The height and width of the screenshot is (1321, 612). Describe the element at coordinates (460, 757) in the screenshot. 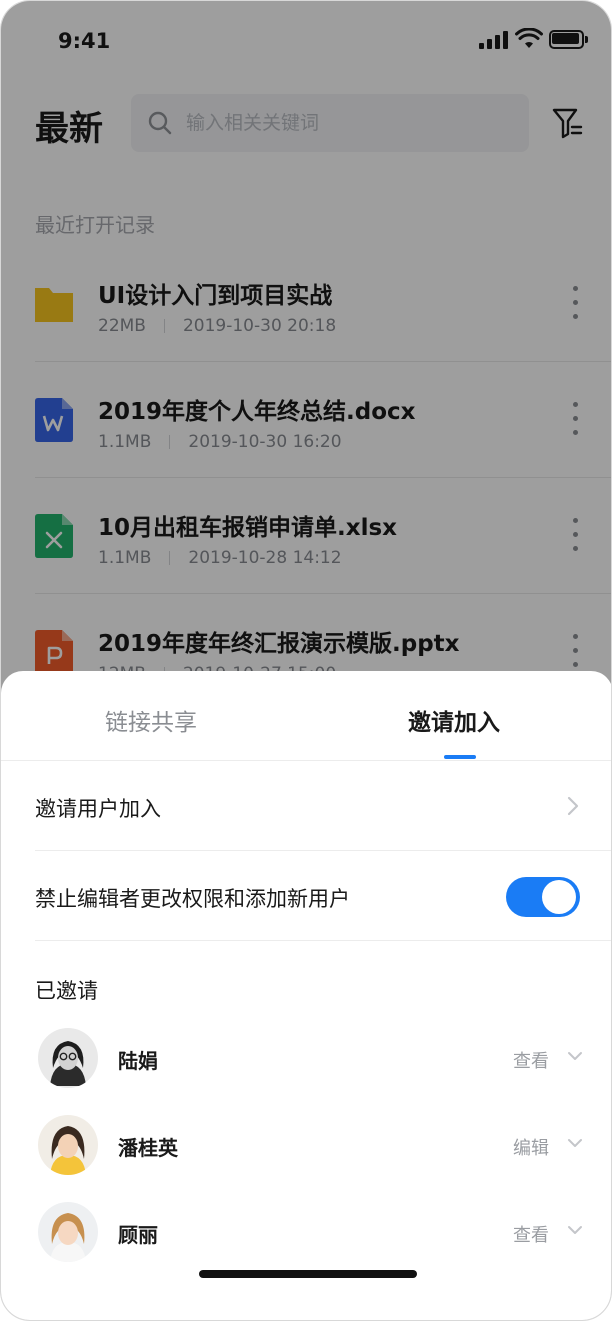

I see `active-tab-indicator` at that location.